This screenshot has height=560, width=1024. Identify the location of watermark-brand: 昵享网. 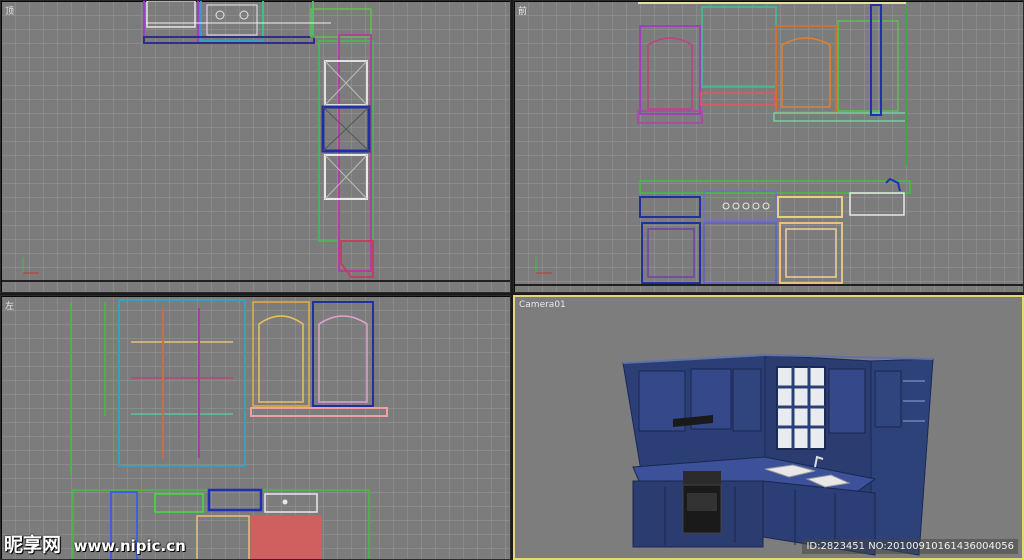
(33, 545).